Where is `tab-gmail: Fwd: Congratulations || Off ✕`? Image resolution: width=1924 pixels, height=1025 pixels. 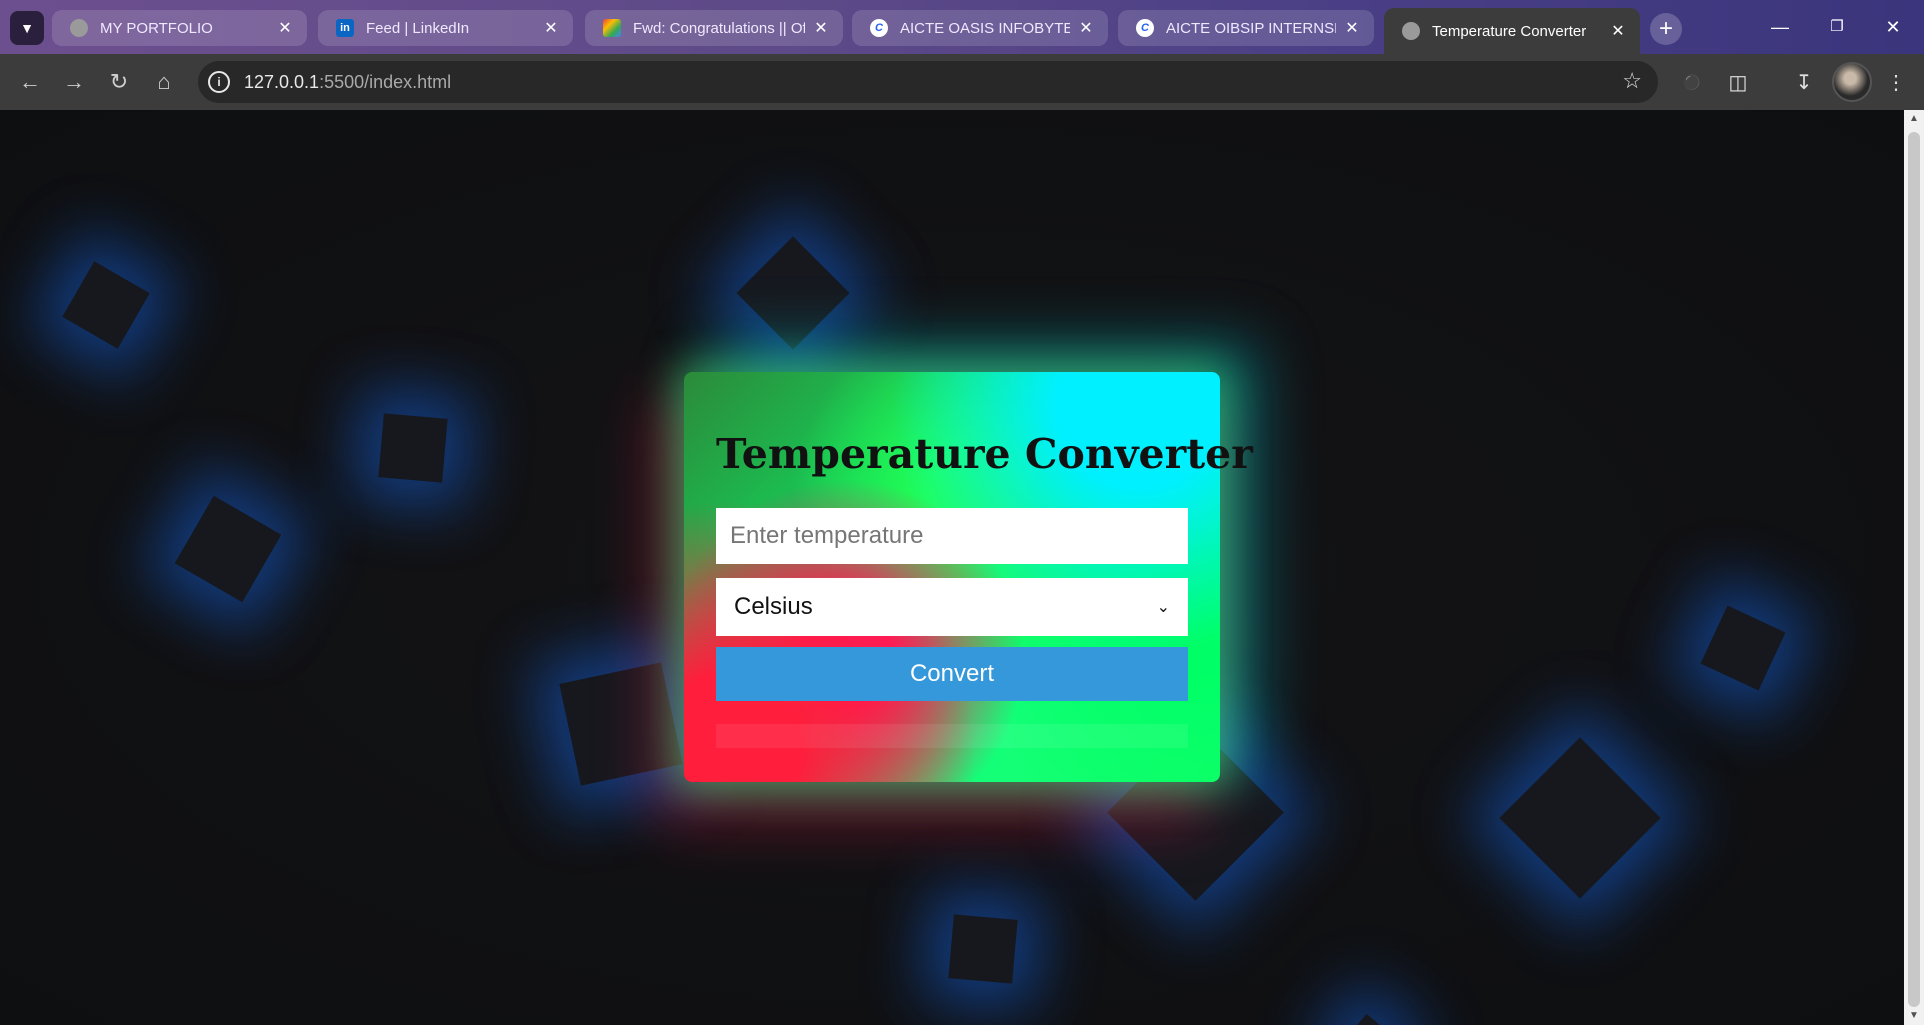
tab-gmail: Fwd: Congratulations || Off ✕ is located at coordinates (714, 28).